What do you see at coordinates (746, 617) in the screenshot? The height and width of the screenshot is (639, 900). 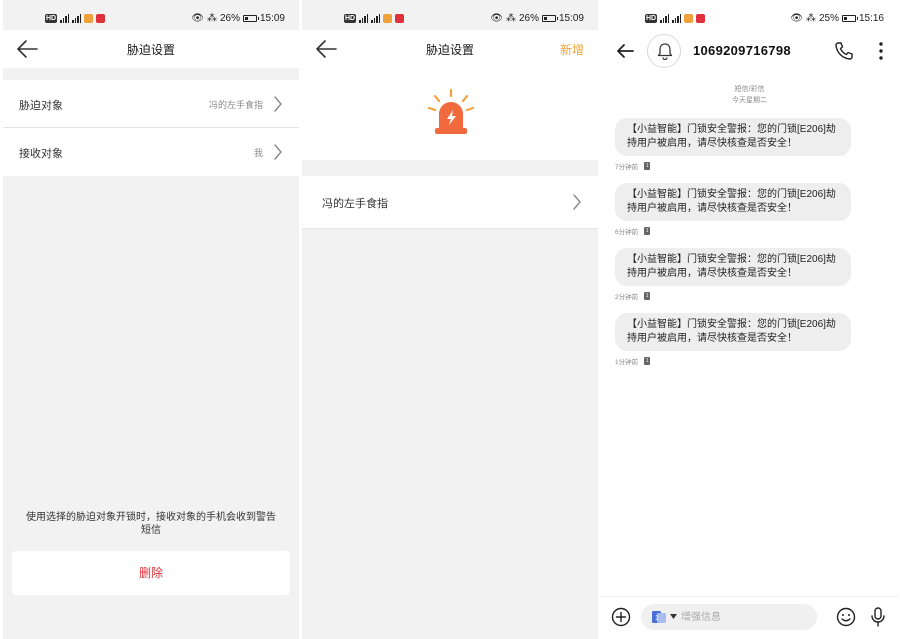 I see `message-input` at bounding box center [746, 617].